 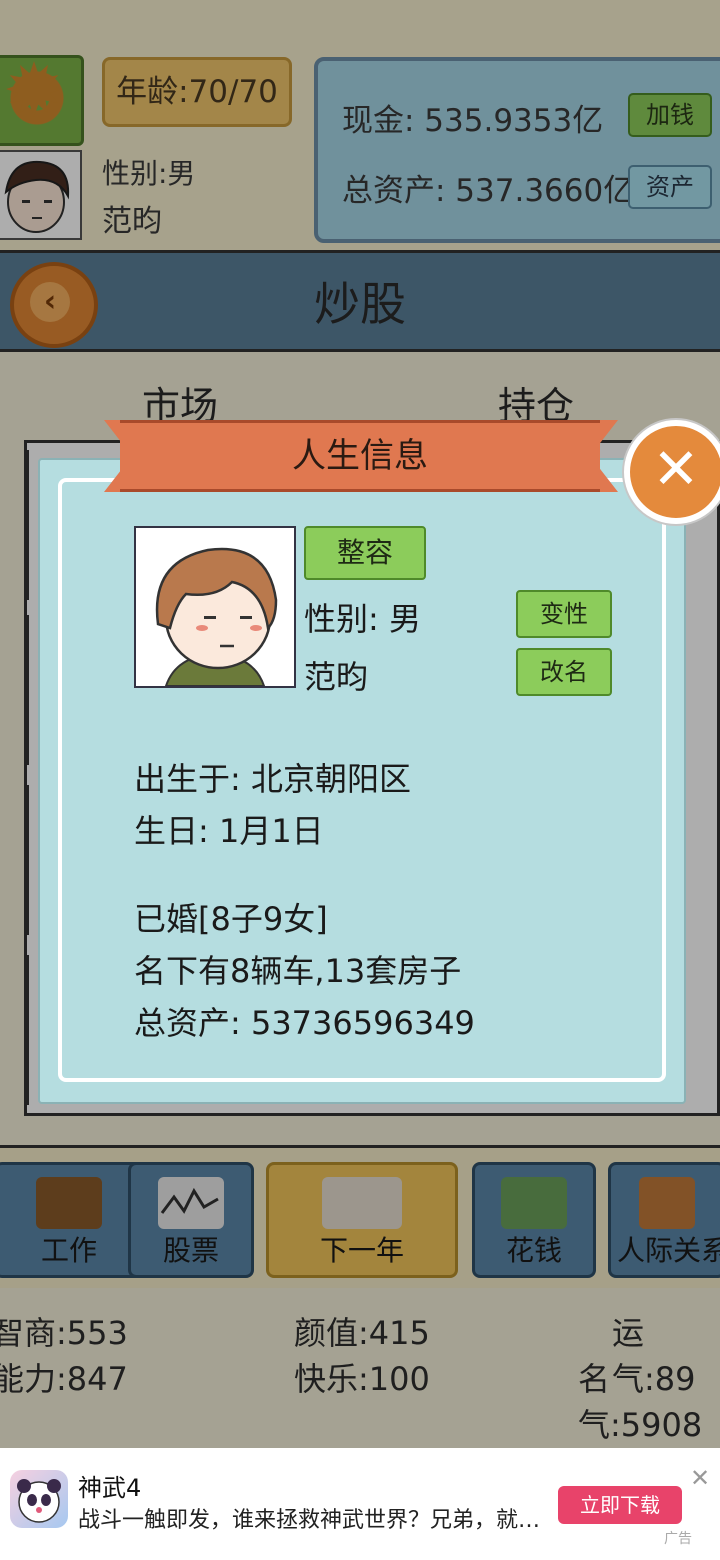 I want to click on marriage-status: 已婚[8子9女], so click(x=231, y=919).